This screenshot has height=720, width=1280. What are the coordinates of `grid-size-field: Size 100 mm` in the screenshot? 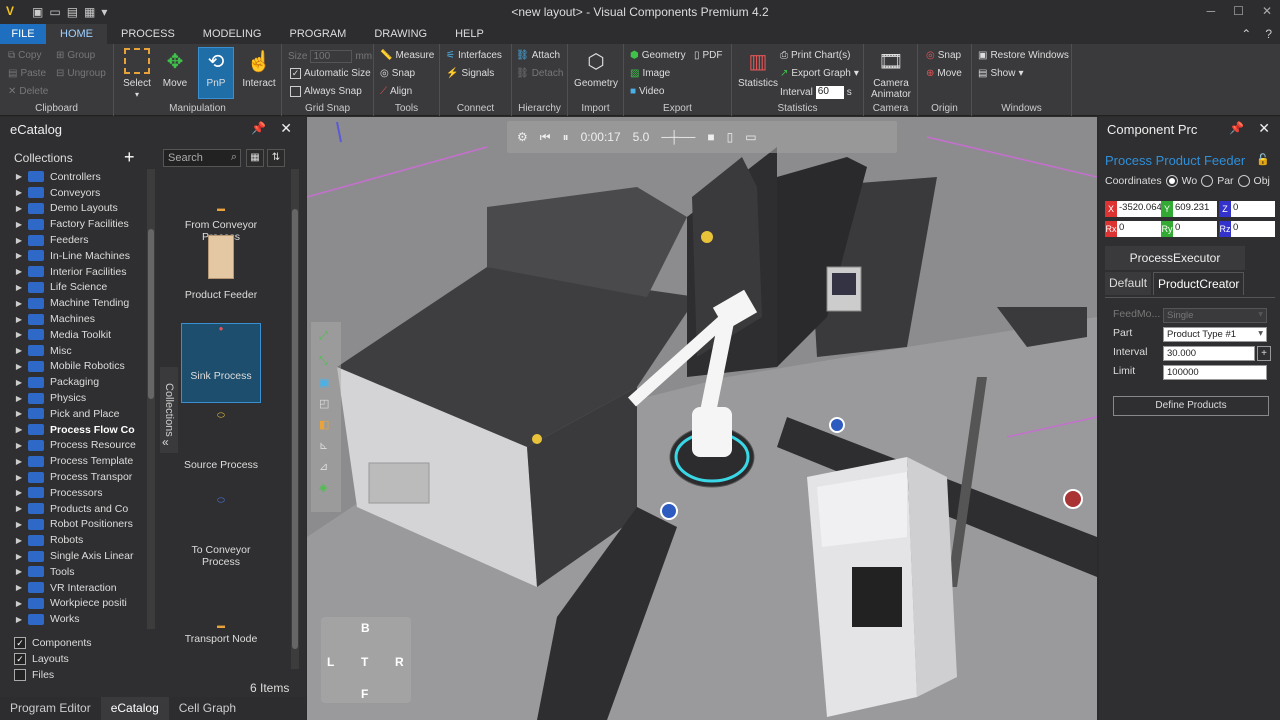 It's located at (330, 56).